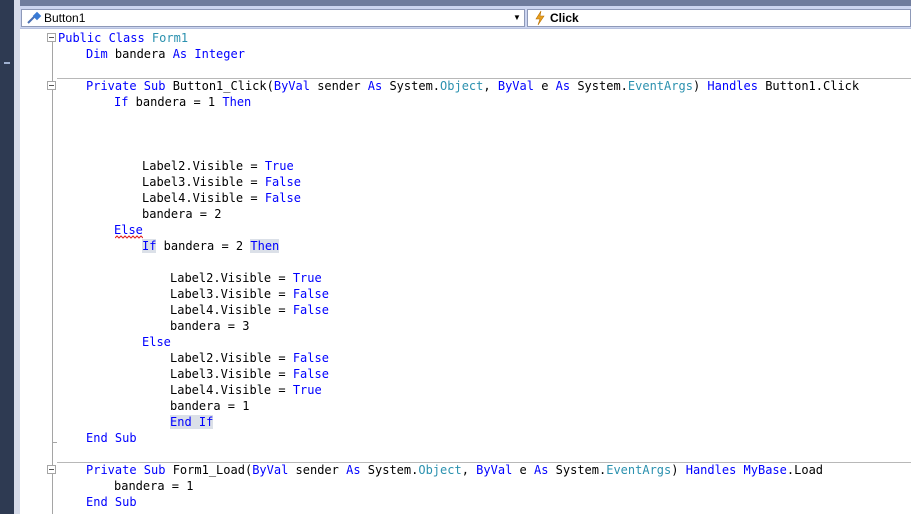 The image size is (911, 514). I want to click on code-token: MyBase, so click(765, 470).